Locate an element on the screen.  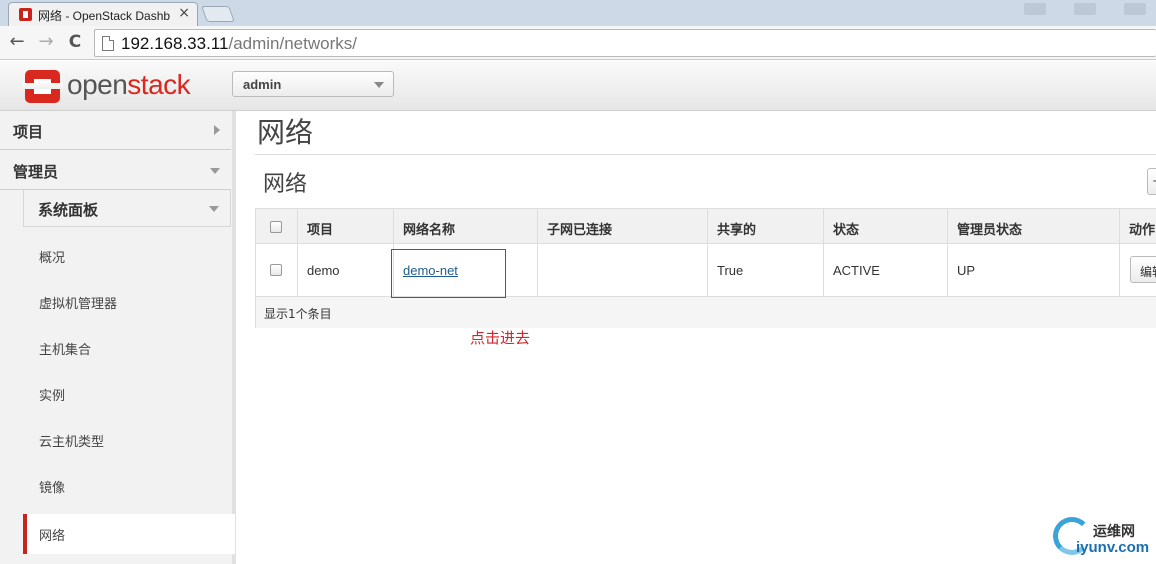
back-arrow-icon: ← is located at coordinates (17, 42).